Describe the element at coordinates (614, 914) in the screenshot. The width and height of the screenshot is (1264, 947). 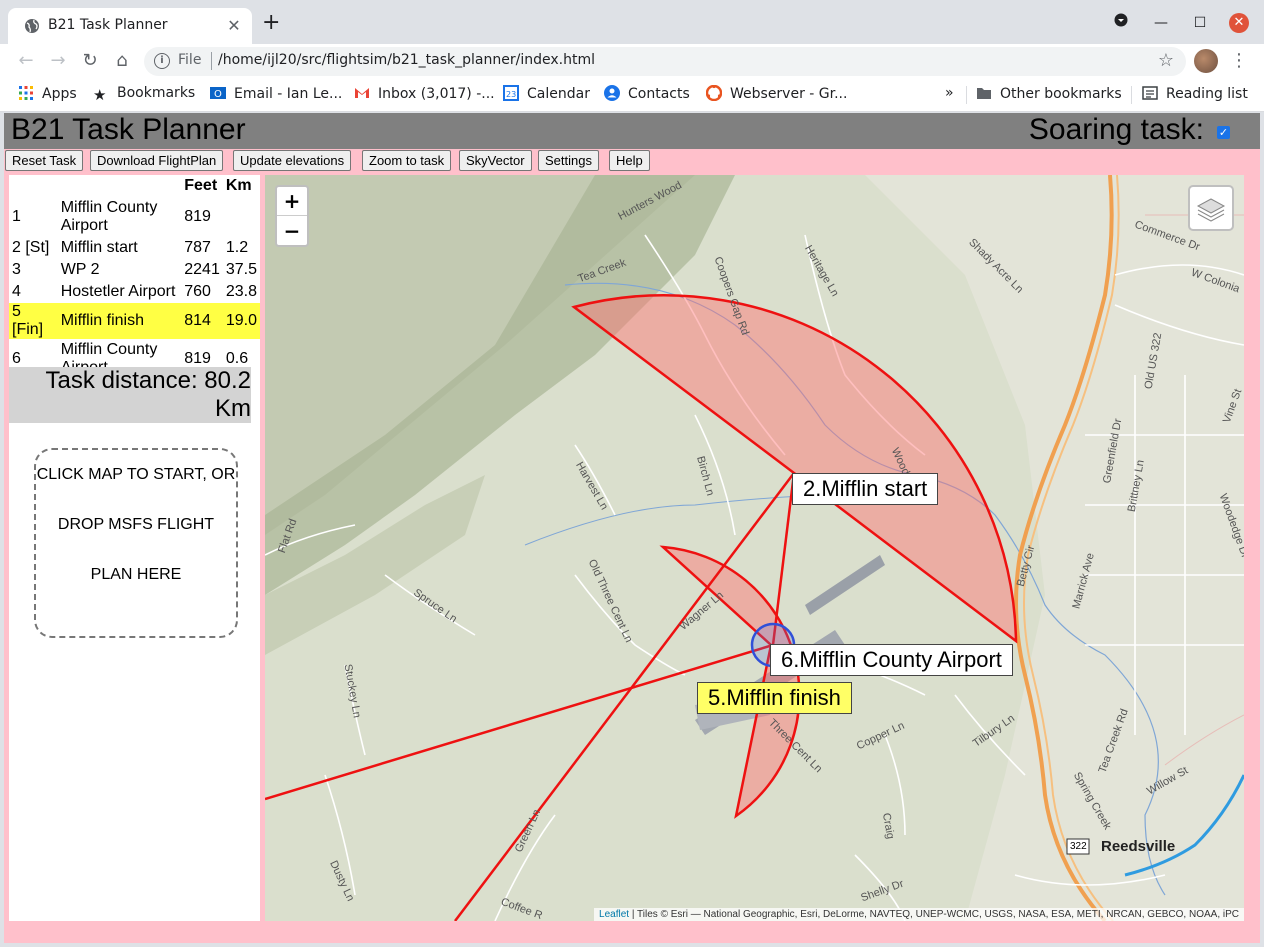
I see `leaflet-link: Leaflet` at that location.